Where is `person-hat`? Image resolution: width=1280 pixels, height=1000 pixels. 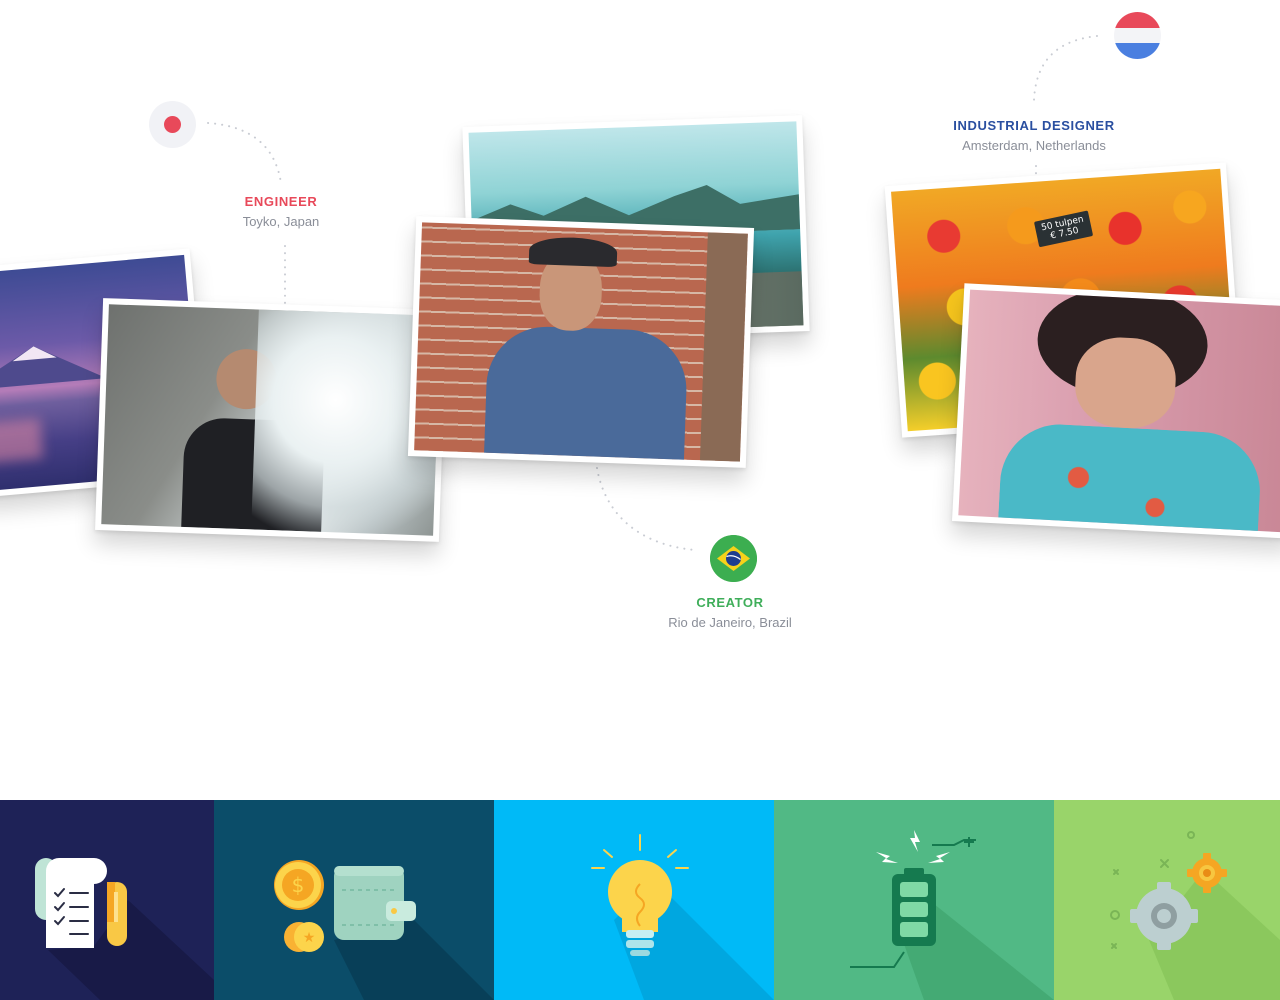 person-hat is located at coordinates (573, 252).